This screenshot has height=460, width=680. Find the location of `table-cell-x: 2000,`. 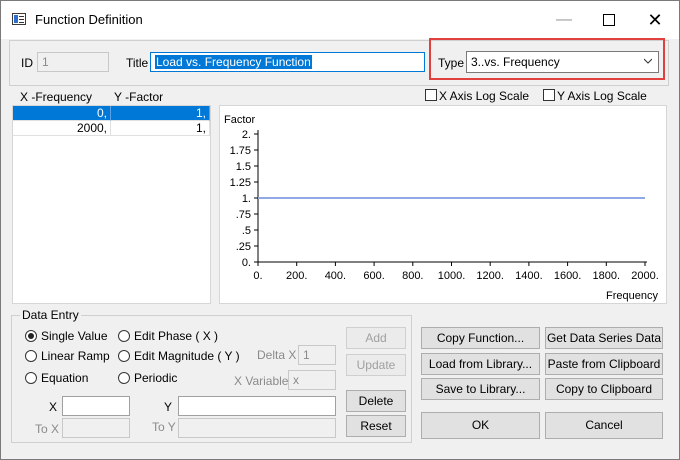

table-cell-x: 2000, is located at coordinates (62, 128).